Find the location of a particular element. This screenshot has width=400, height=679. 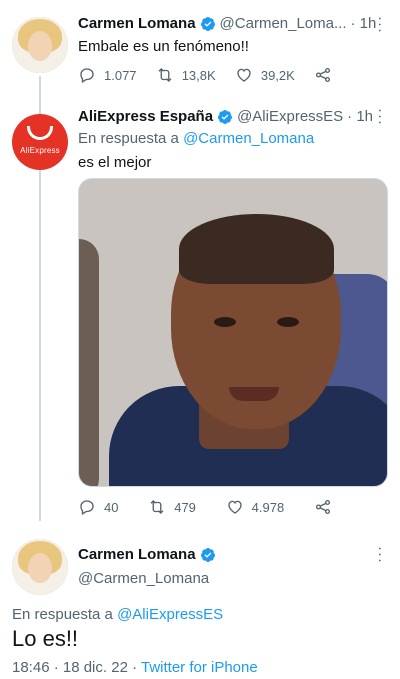

author-name: AliExpress España is located at coordinates (145, 116).